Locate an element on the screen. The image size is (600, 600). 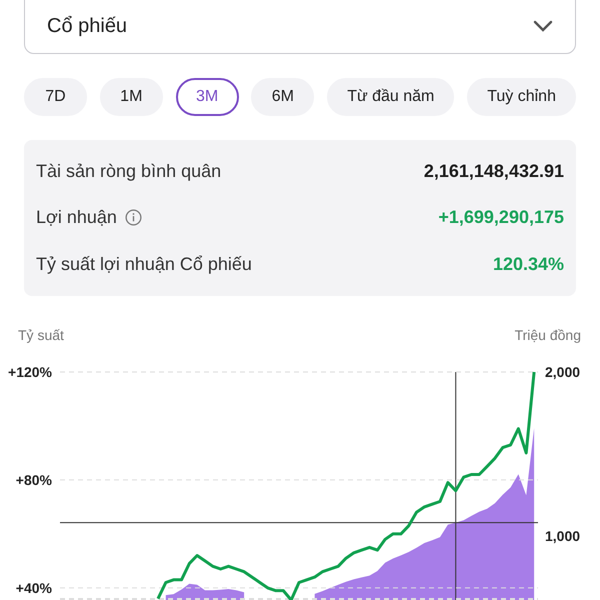
tick-label: 2,000 is located at coordinates (562, 372).